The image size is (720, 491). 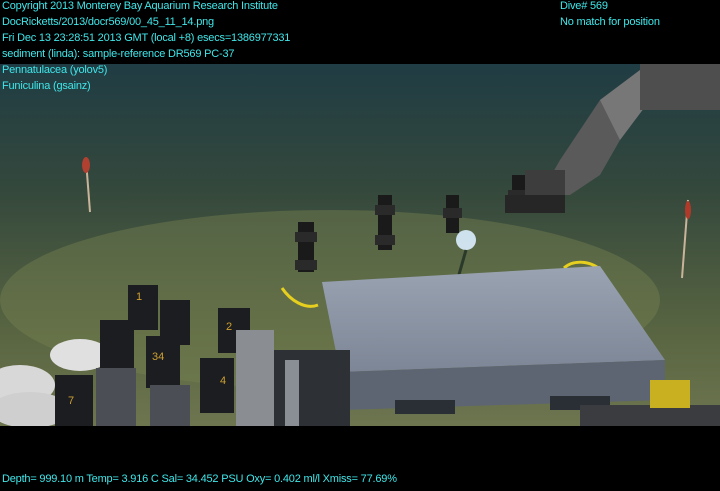 I want to click on core-label-2: 2, so click(x=229, y=327).